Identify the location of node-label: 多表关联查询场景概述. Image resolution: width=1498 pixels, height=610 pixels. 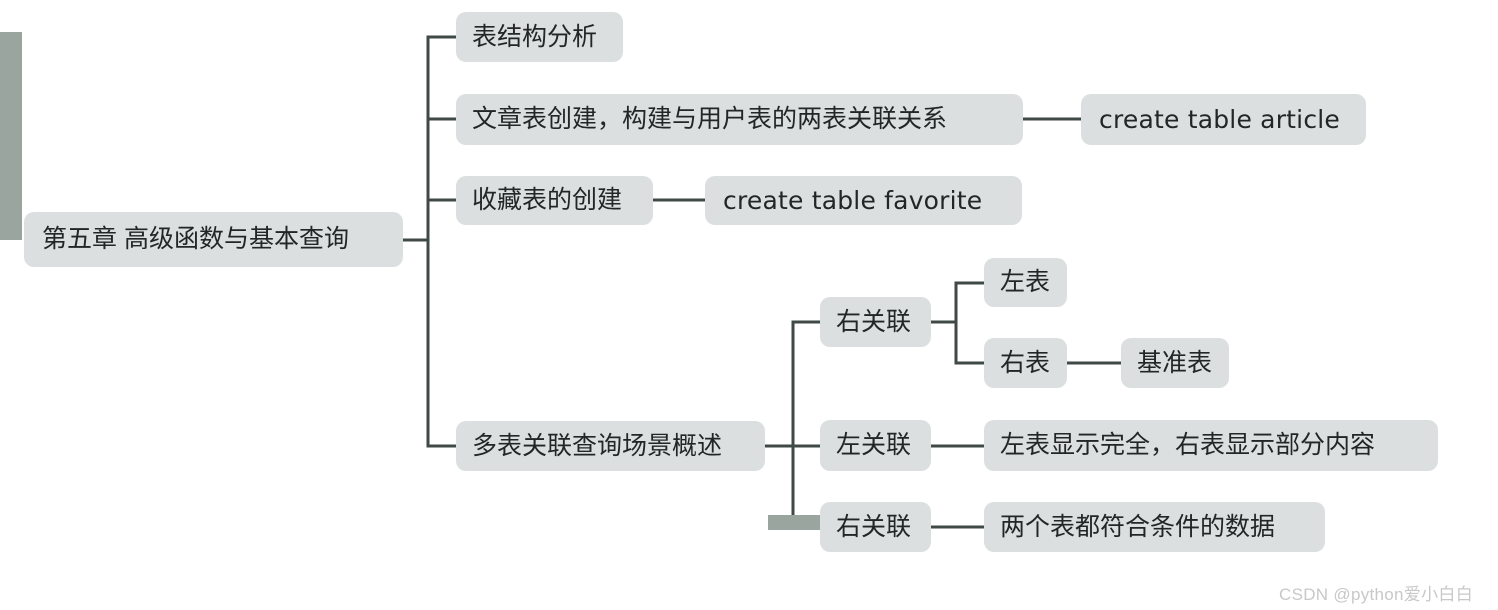
(597, 445).